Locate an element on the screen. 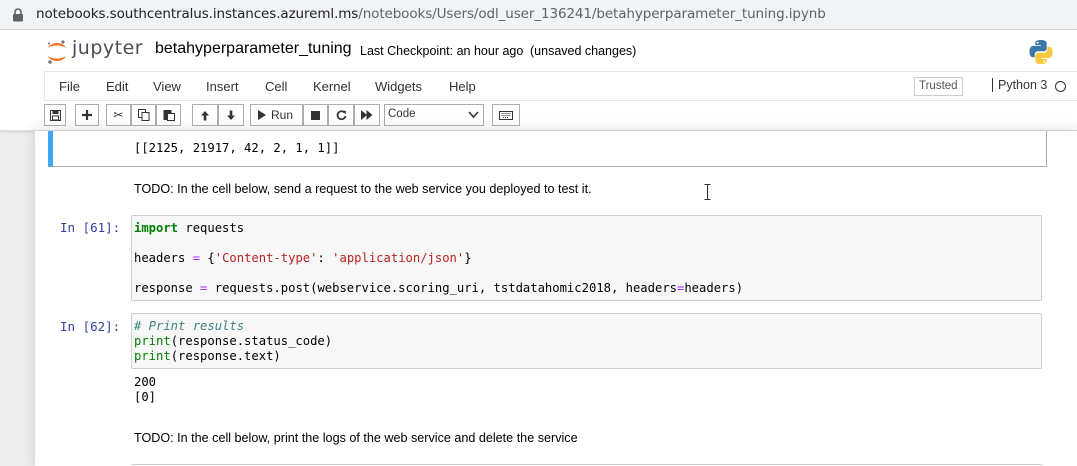  input-prompt: In [62]: is located at coordinates (90, 326).